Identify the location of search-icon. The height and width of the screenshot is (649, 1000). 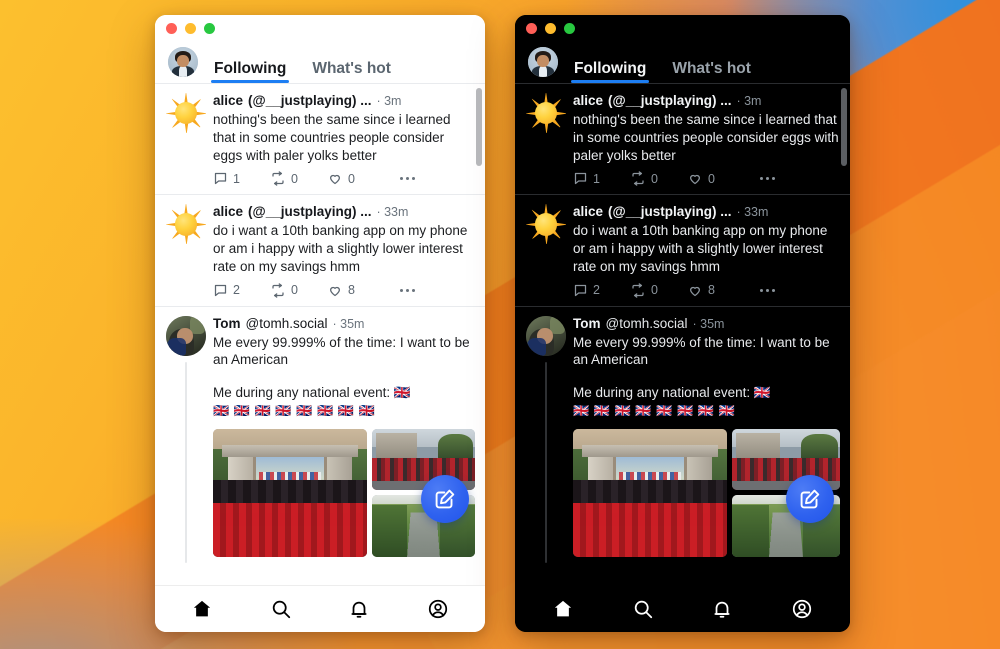
(643, 609).